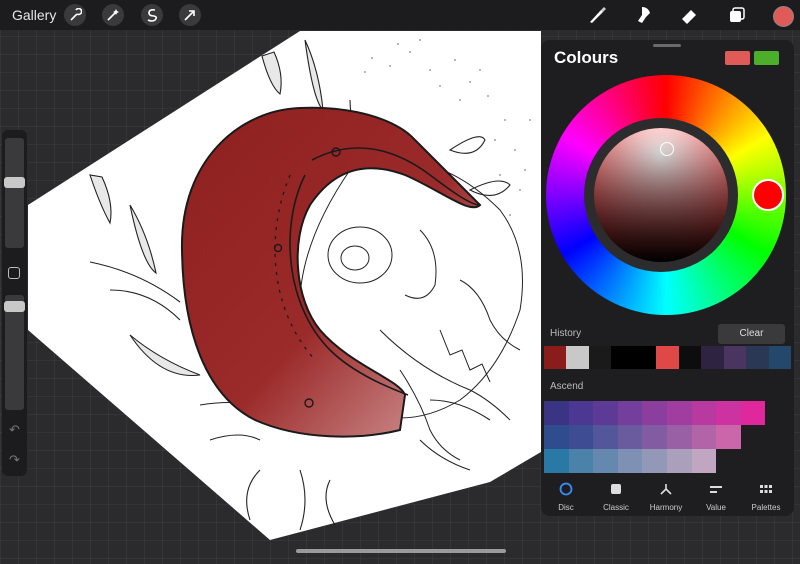 The width and height of the screenshot is (800, 564). What do you see at coordinates (152, 15) in the screenshot?
I see `selection-icon` at bounding box center [152, 15].